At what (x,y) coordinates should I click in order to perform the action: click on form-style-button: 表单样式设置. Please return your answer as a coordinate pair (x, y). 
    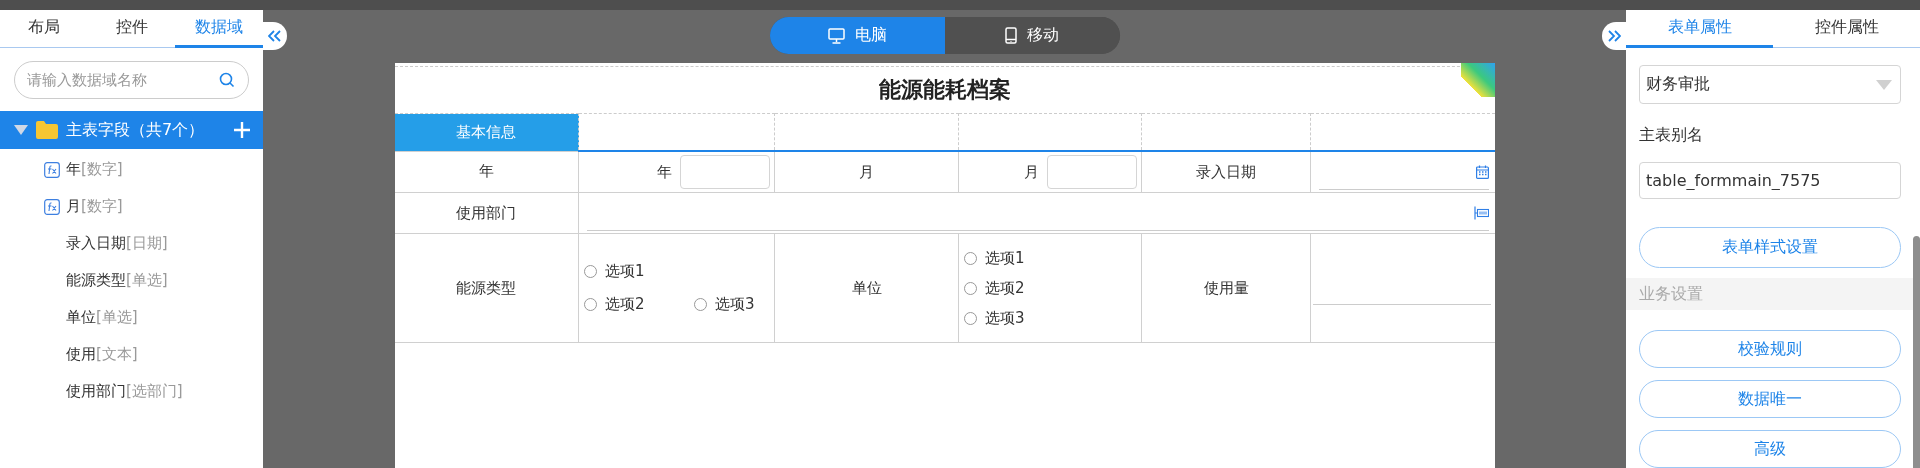
    Looking at the image, I should click on (1770, 247).